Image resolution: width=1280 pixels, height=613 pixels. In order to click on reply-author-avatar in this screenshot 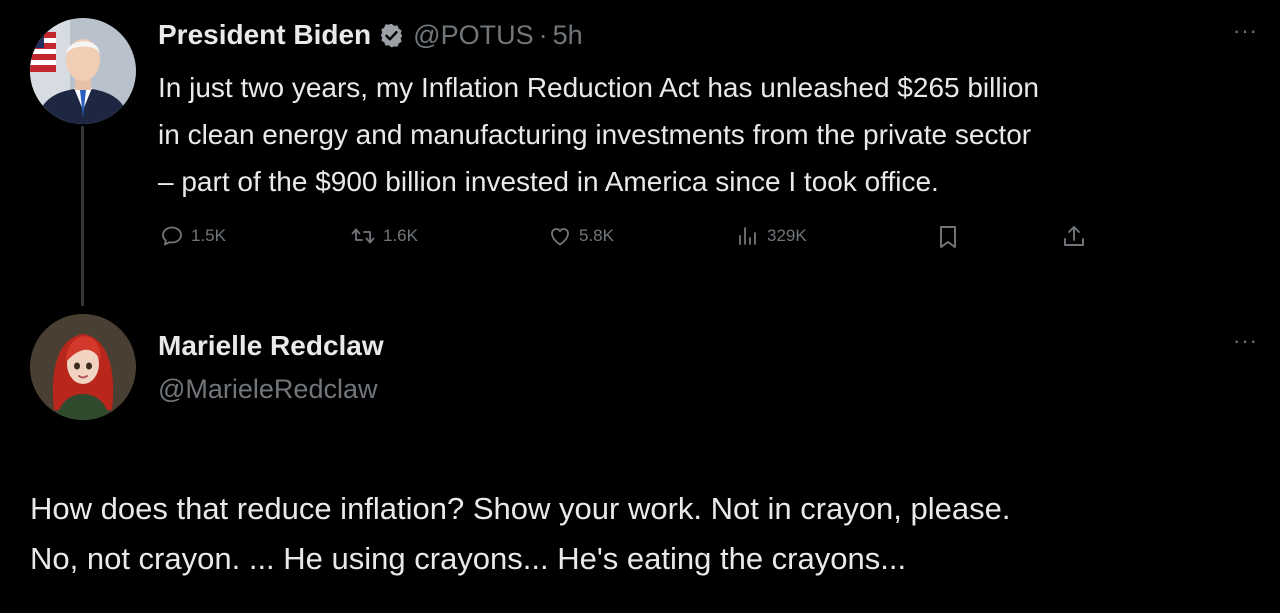, I will do `click(83, 367)`.